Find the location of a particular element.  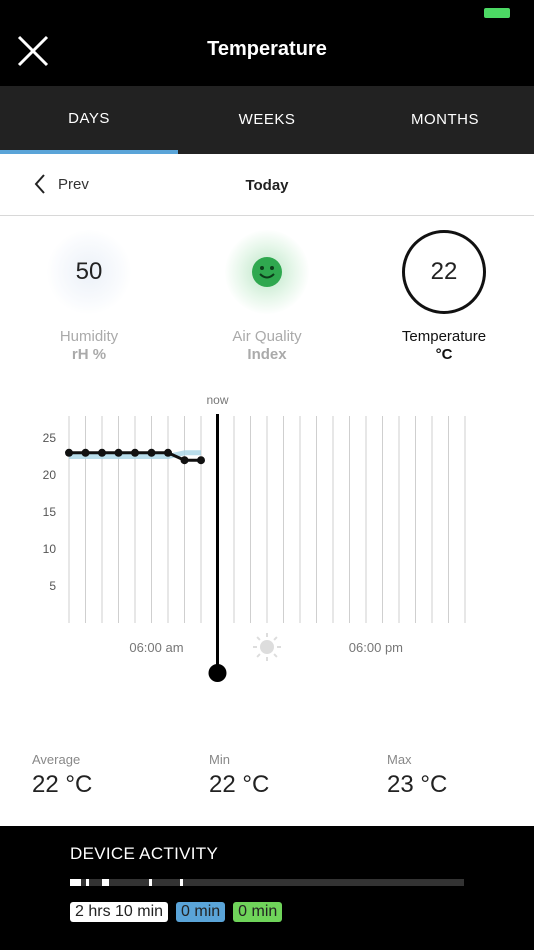

top-bar: Temperature is located at coordinates (267, 43).